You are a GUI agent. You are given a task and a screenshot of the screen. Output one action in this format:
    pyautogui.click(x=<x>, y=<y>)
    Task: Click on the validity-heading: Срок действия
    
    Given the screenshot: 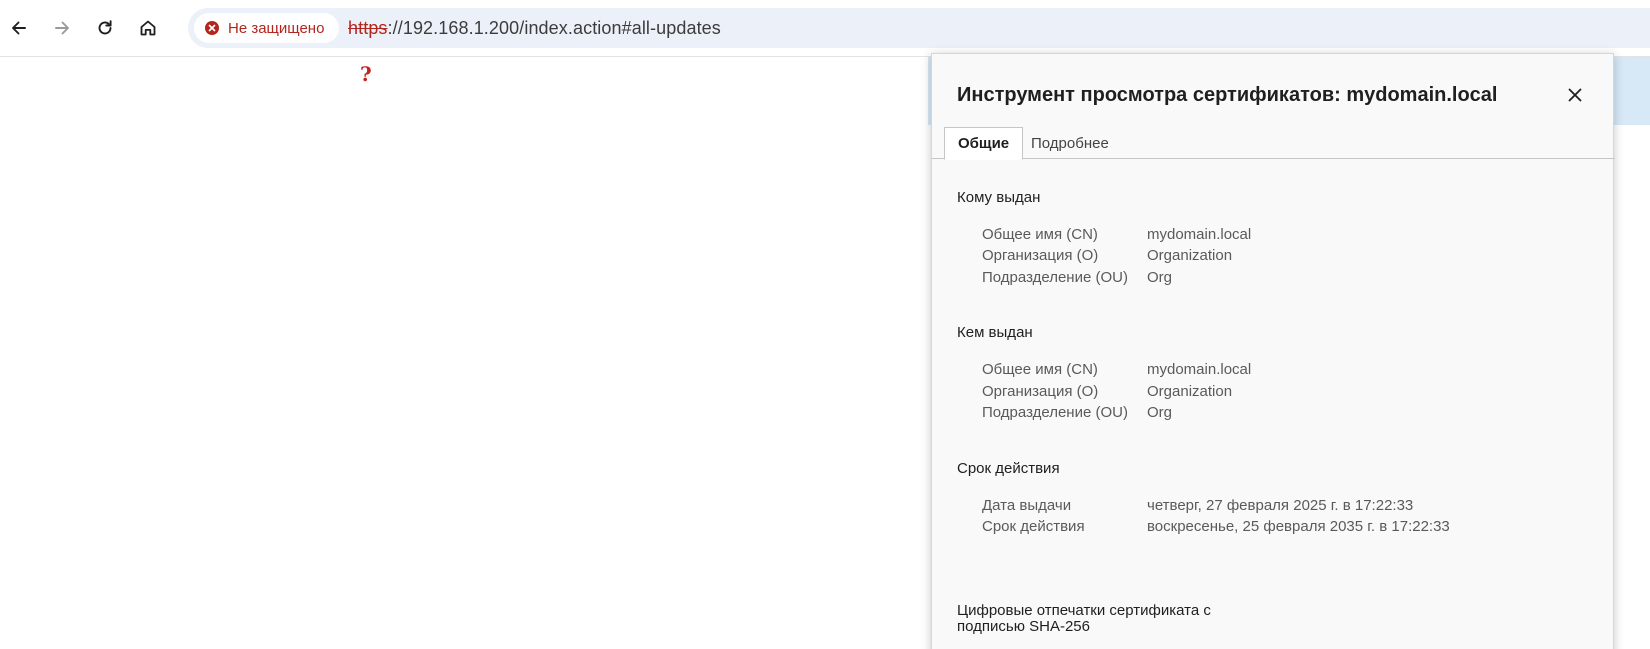 What is the action you would take?
    pyautogui.click(x=1008, y=468)
    